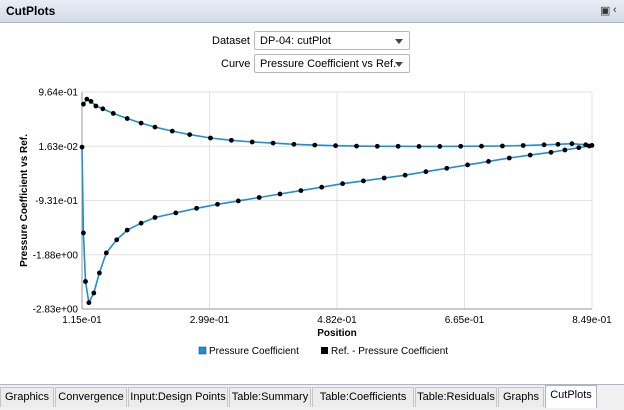 The height and width of the screenshot is (410, 624). Describe the element at coordinates (456, 397) in the screenshot. I see `tab-table-residuals: Table:Residuals` at that location.